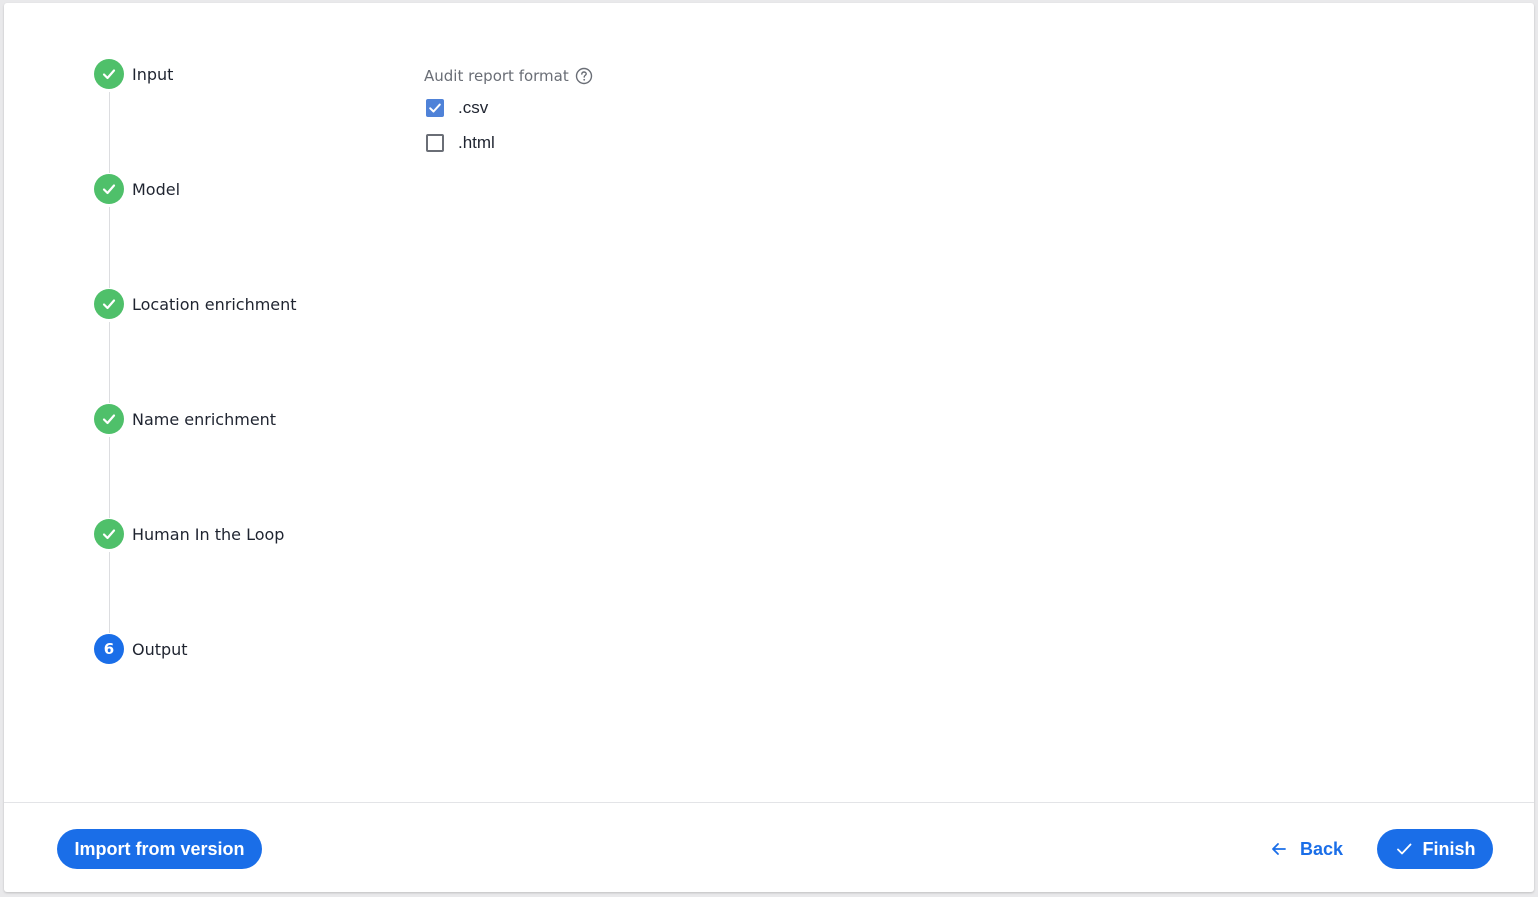 This screenshot has height=897, width=1538. I want to click on field-label-row: Audit report format, so click(508, 76).